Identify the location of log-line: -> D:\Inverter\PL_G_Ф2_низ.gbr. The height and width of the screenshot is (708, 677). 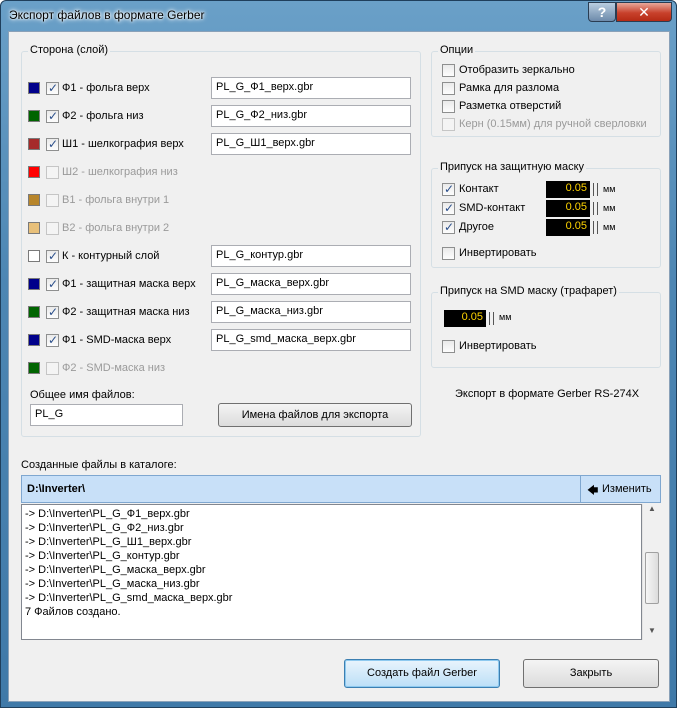
(104, 528).